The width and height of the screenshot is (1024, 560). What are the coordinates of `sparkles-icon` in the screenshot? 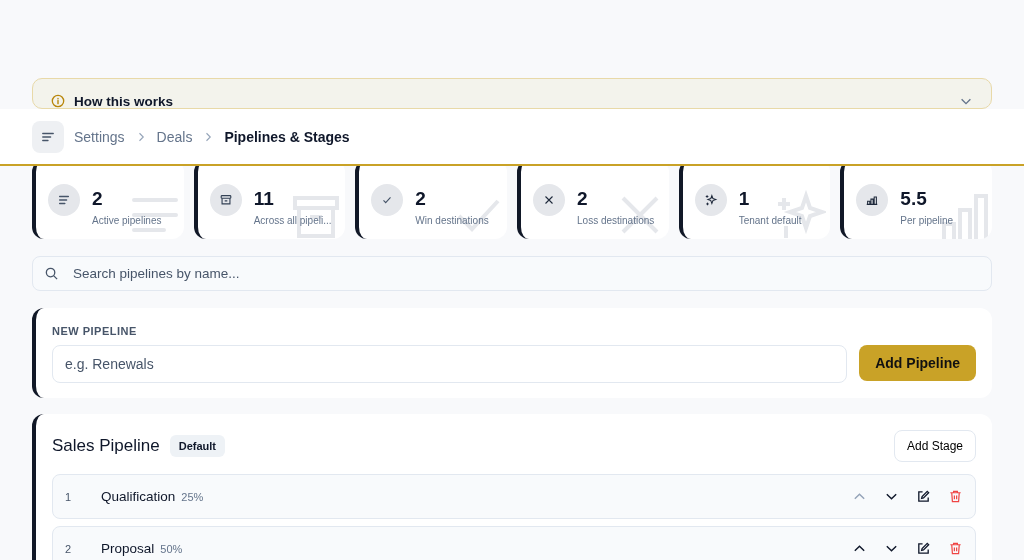 It's located at (710, 199).